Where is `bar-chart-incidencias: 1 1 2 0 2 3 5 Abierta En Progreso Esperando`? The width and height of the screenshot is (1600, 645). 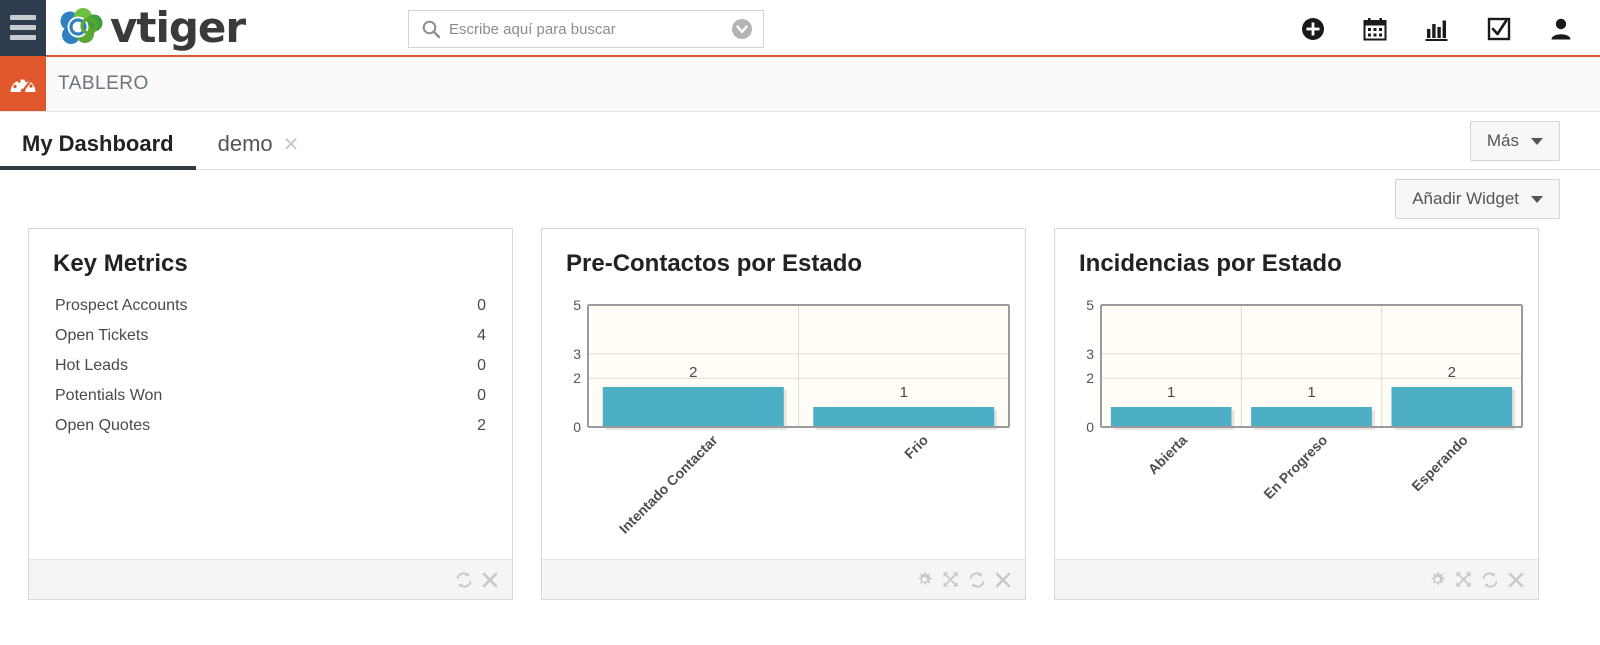
bar-chart-incidencias: 1 1 2 0 2 3 5 Abierta En Progreso Esperando is located at coordinates (1296, 418).